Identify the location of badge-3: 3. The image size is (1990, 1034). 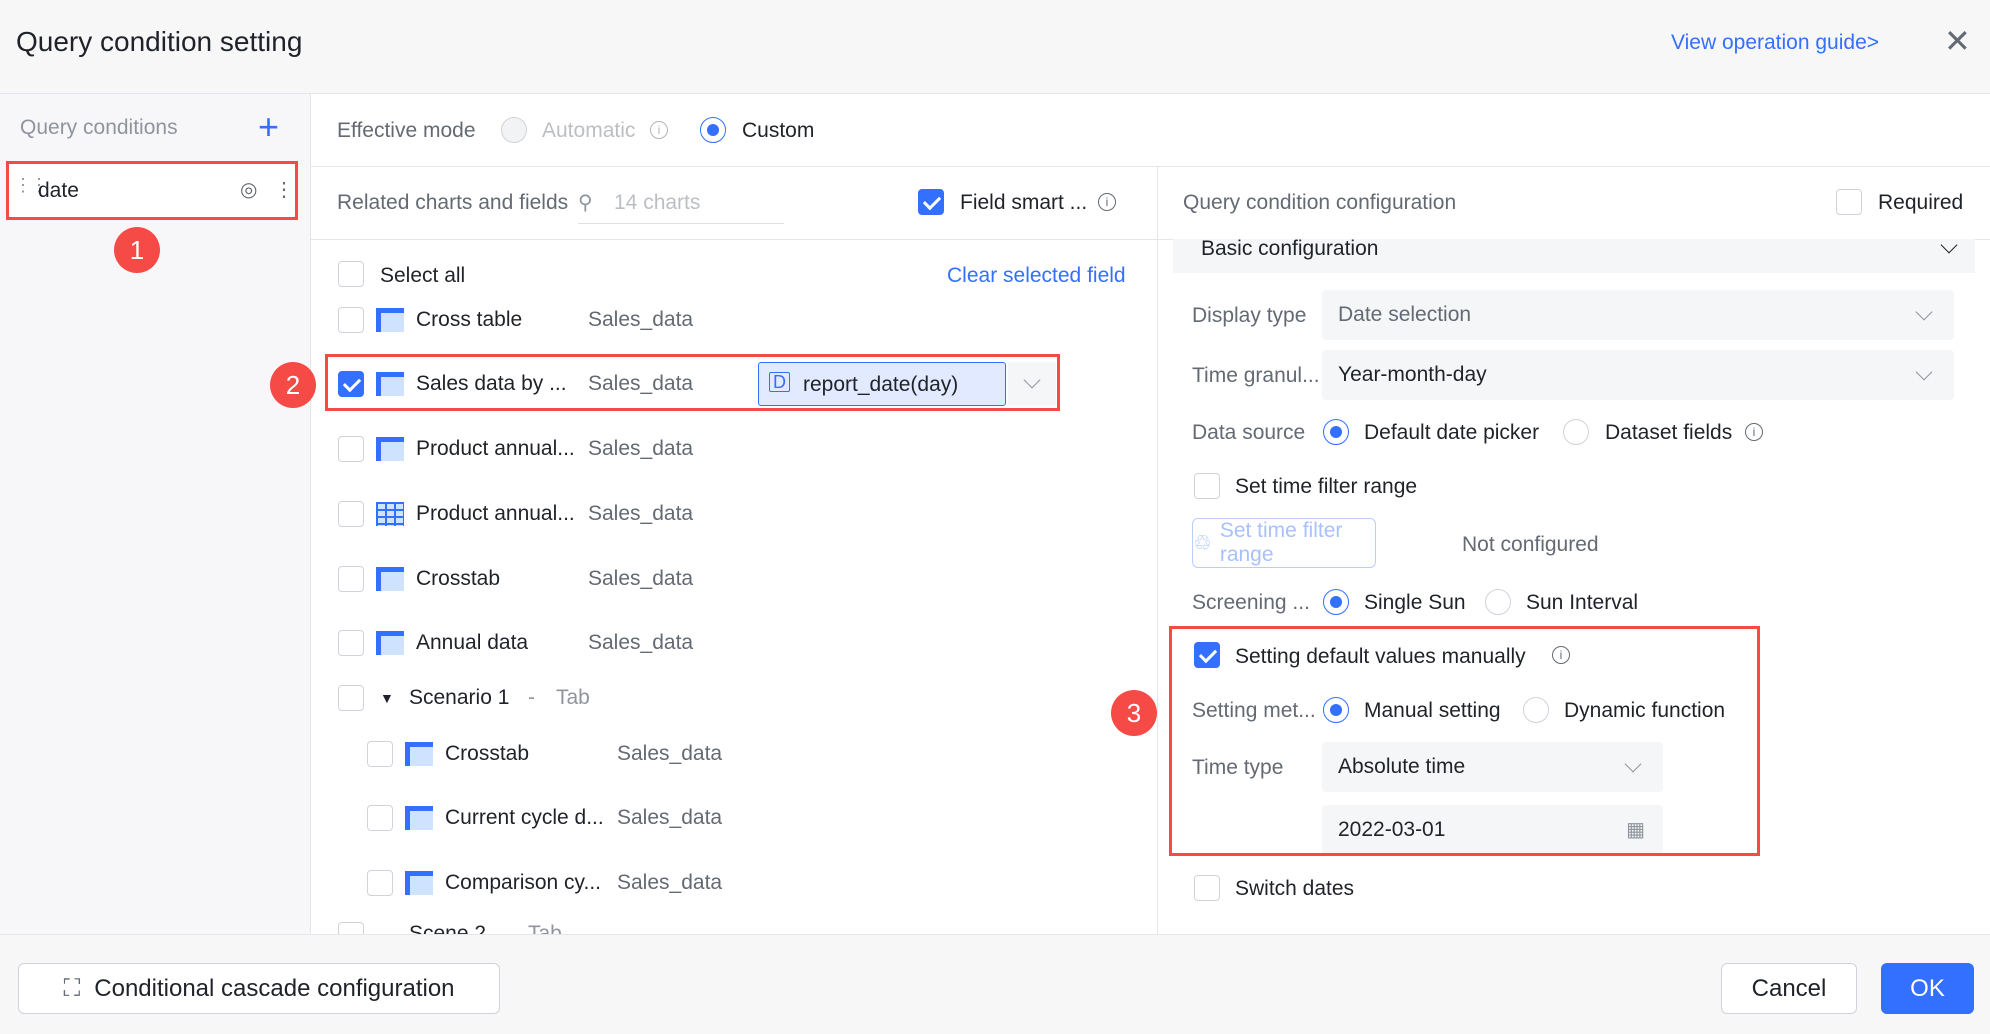
(1134, 713).